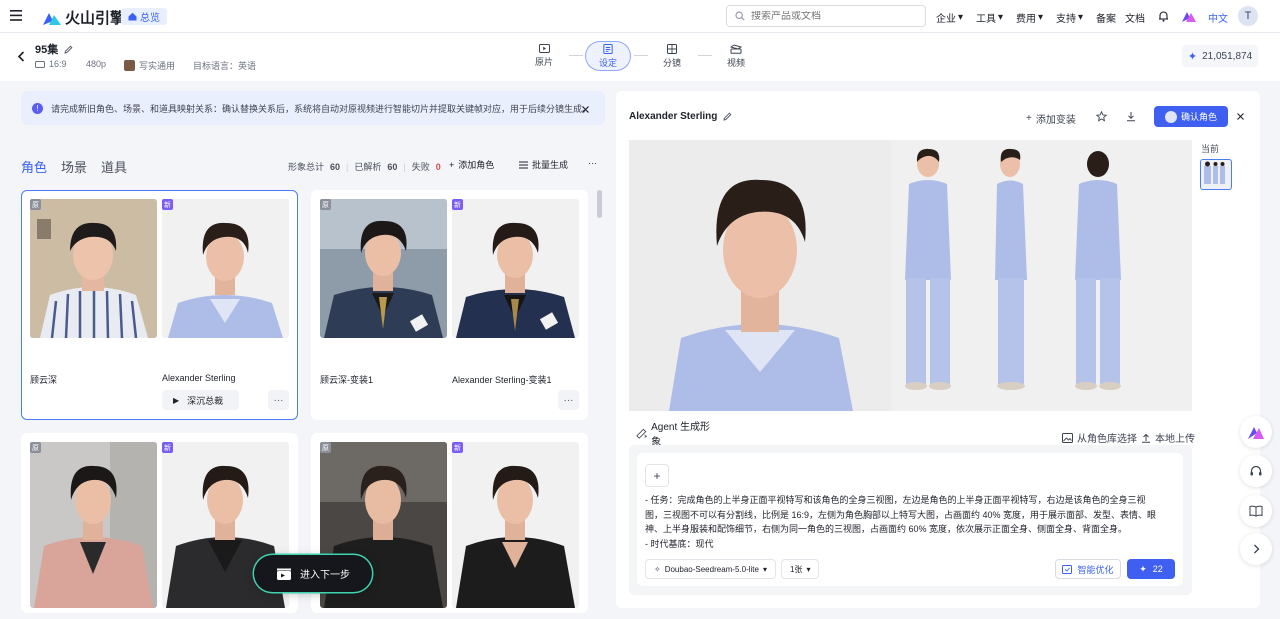 The width and height of the screenshot is (1280, 619). I want to click on next-step-button: 进入下一步, so click(313, 573).